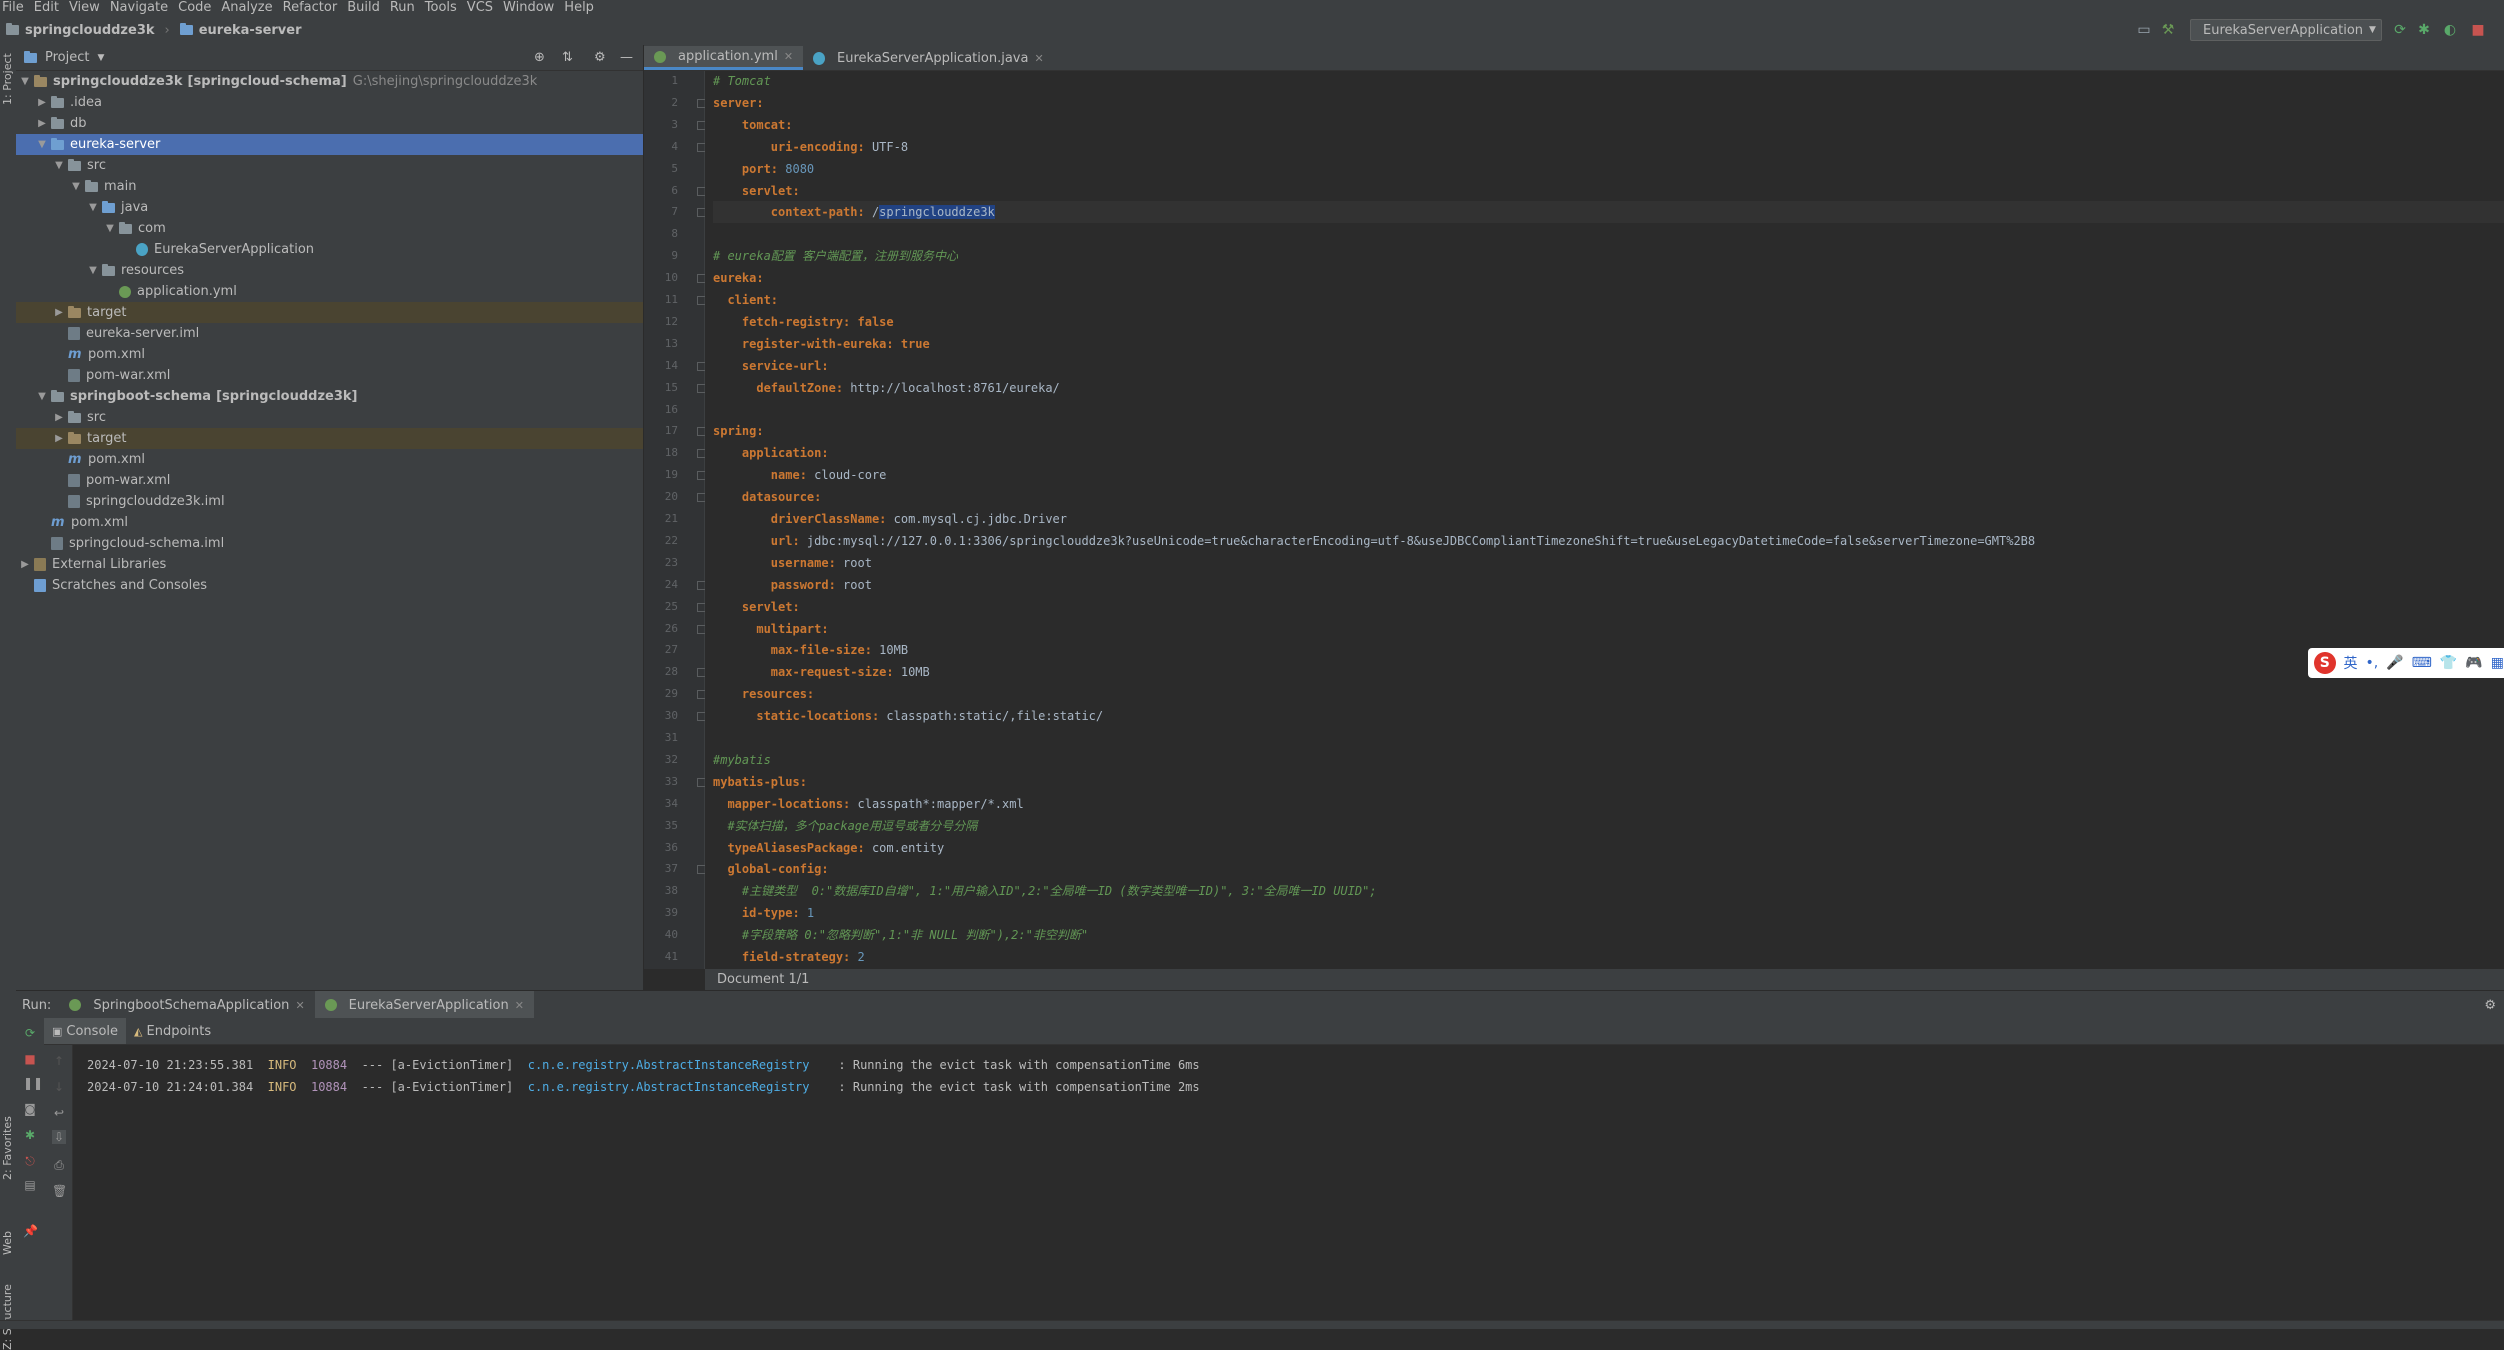  Describe the element at coordinates (2450, 30) in the screenshot. I see `coverage-icon: ◐` at that location.